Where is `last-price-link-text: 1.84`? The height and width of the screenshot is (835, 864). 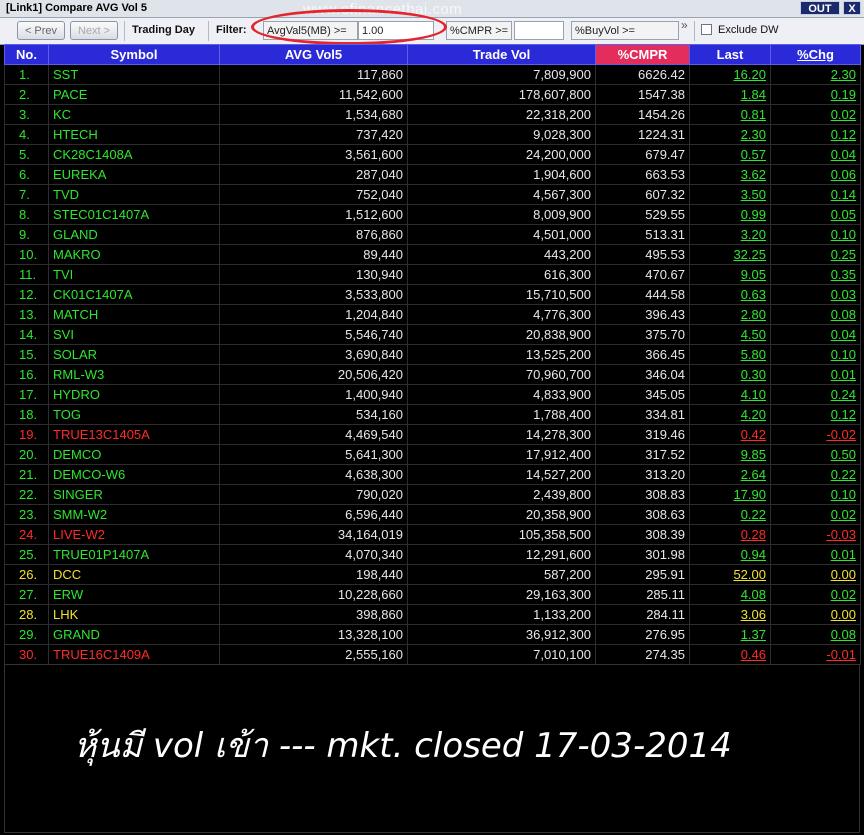 last-price-link-text: 1.84 is located at coordinates (753, 94).